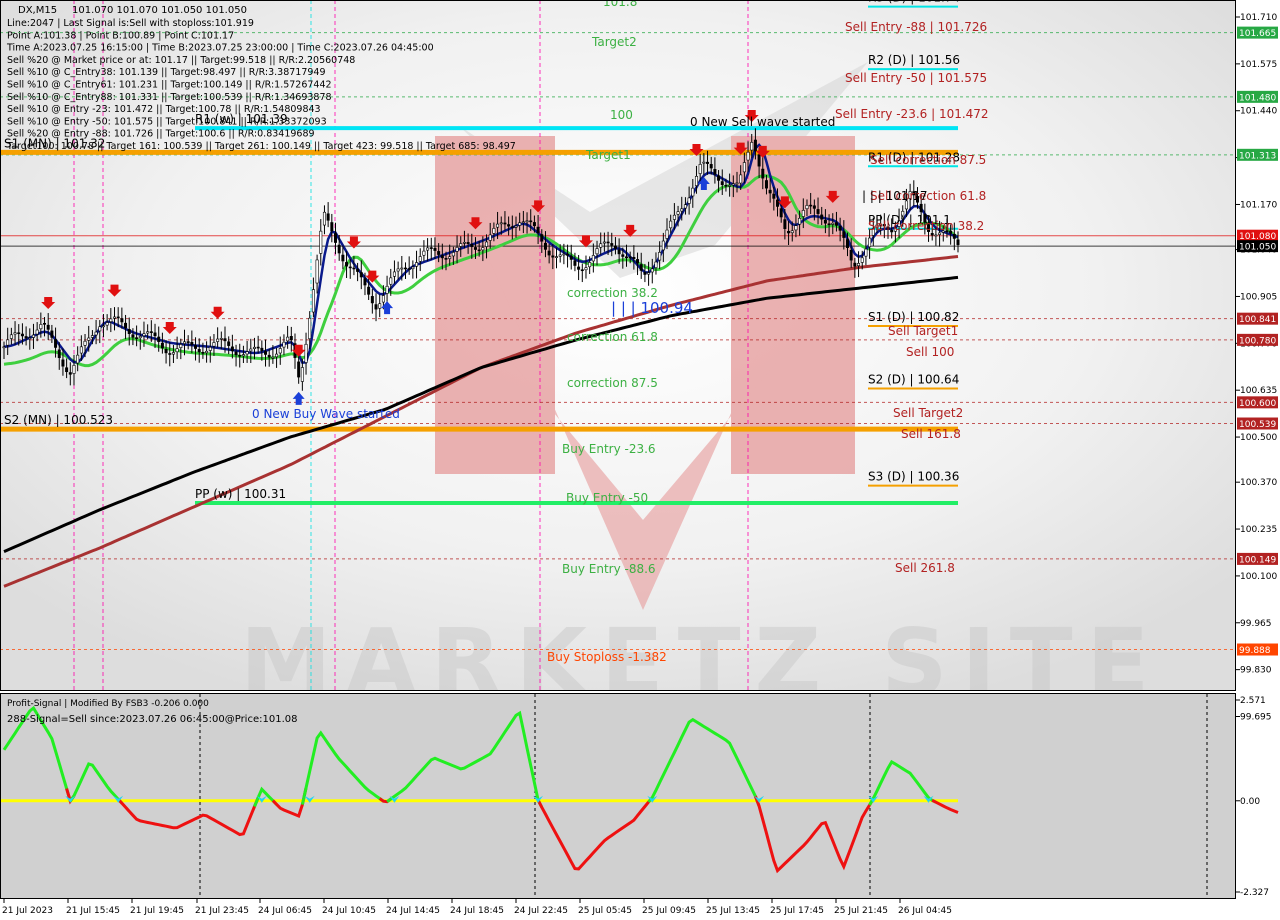 The width and height of the screenshot is (1280, 920). Describe the element at coordinates (612, 337) in the screenshot. I see `annotation-5: correction 61.8` at that location.